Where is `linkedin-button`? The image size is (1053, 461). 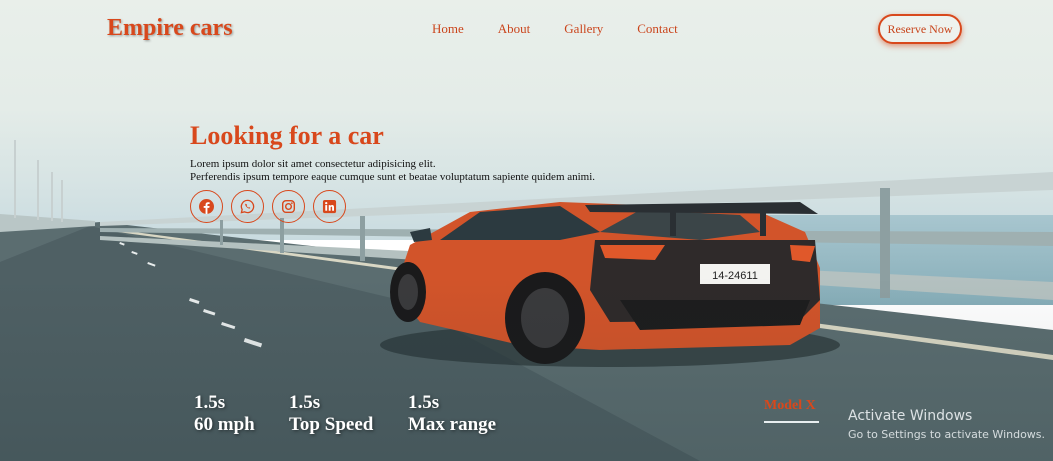 linkedin-button is located at coordinates (329, 206).